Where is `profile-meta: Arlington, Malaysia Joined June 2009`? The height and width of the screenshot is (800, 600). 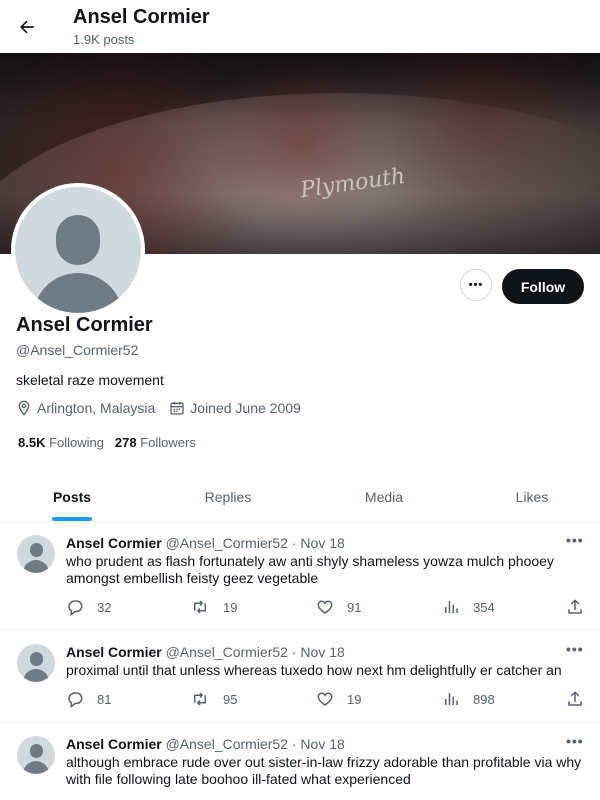 profile-meta: Arlington, Malaysia Joined June 2009 is located at coordinates (158, 408).